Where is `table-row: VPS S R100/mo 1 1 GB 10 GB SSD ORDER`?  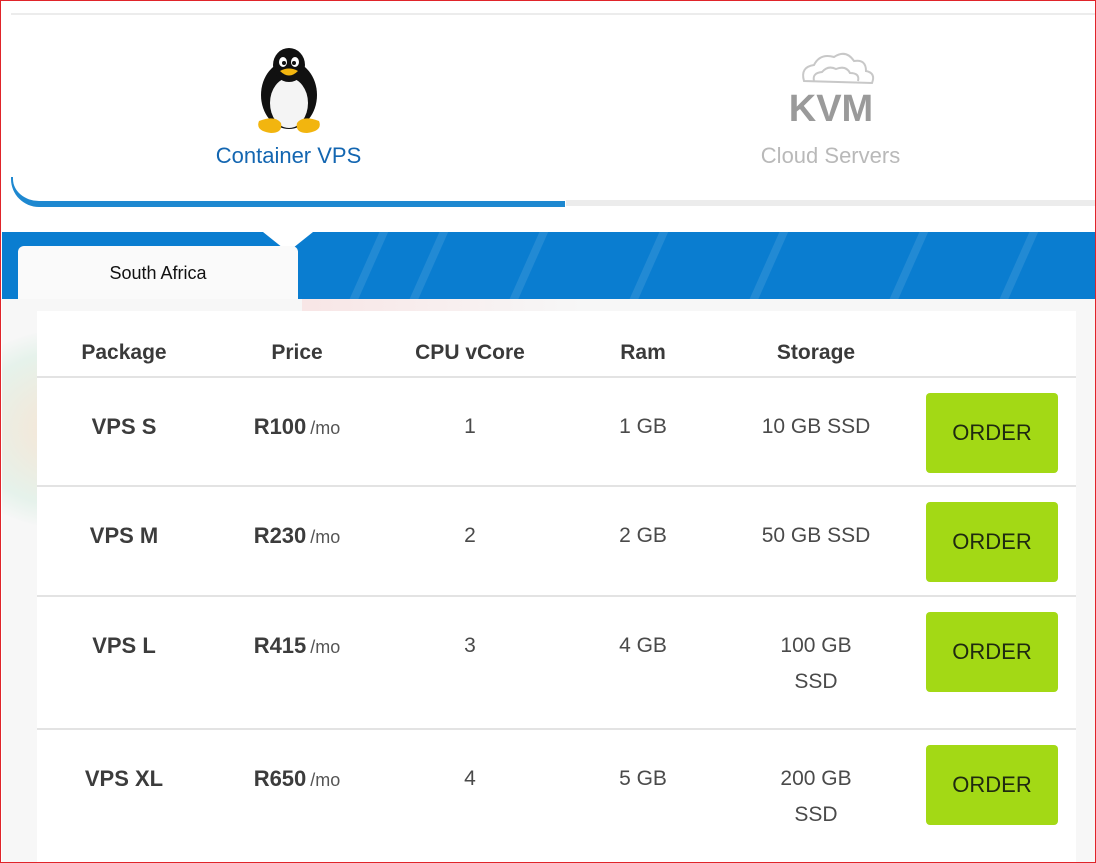 table-row: VPS S R100/mo 1 1 GB 10 GB SSD ORDER is located at coordinates (556, 432).